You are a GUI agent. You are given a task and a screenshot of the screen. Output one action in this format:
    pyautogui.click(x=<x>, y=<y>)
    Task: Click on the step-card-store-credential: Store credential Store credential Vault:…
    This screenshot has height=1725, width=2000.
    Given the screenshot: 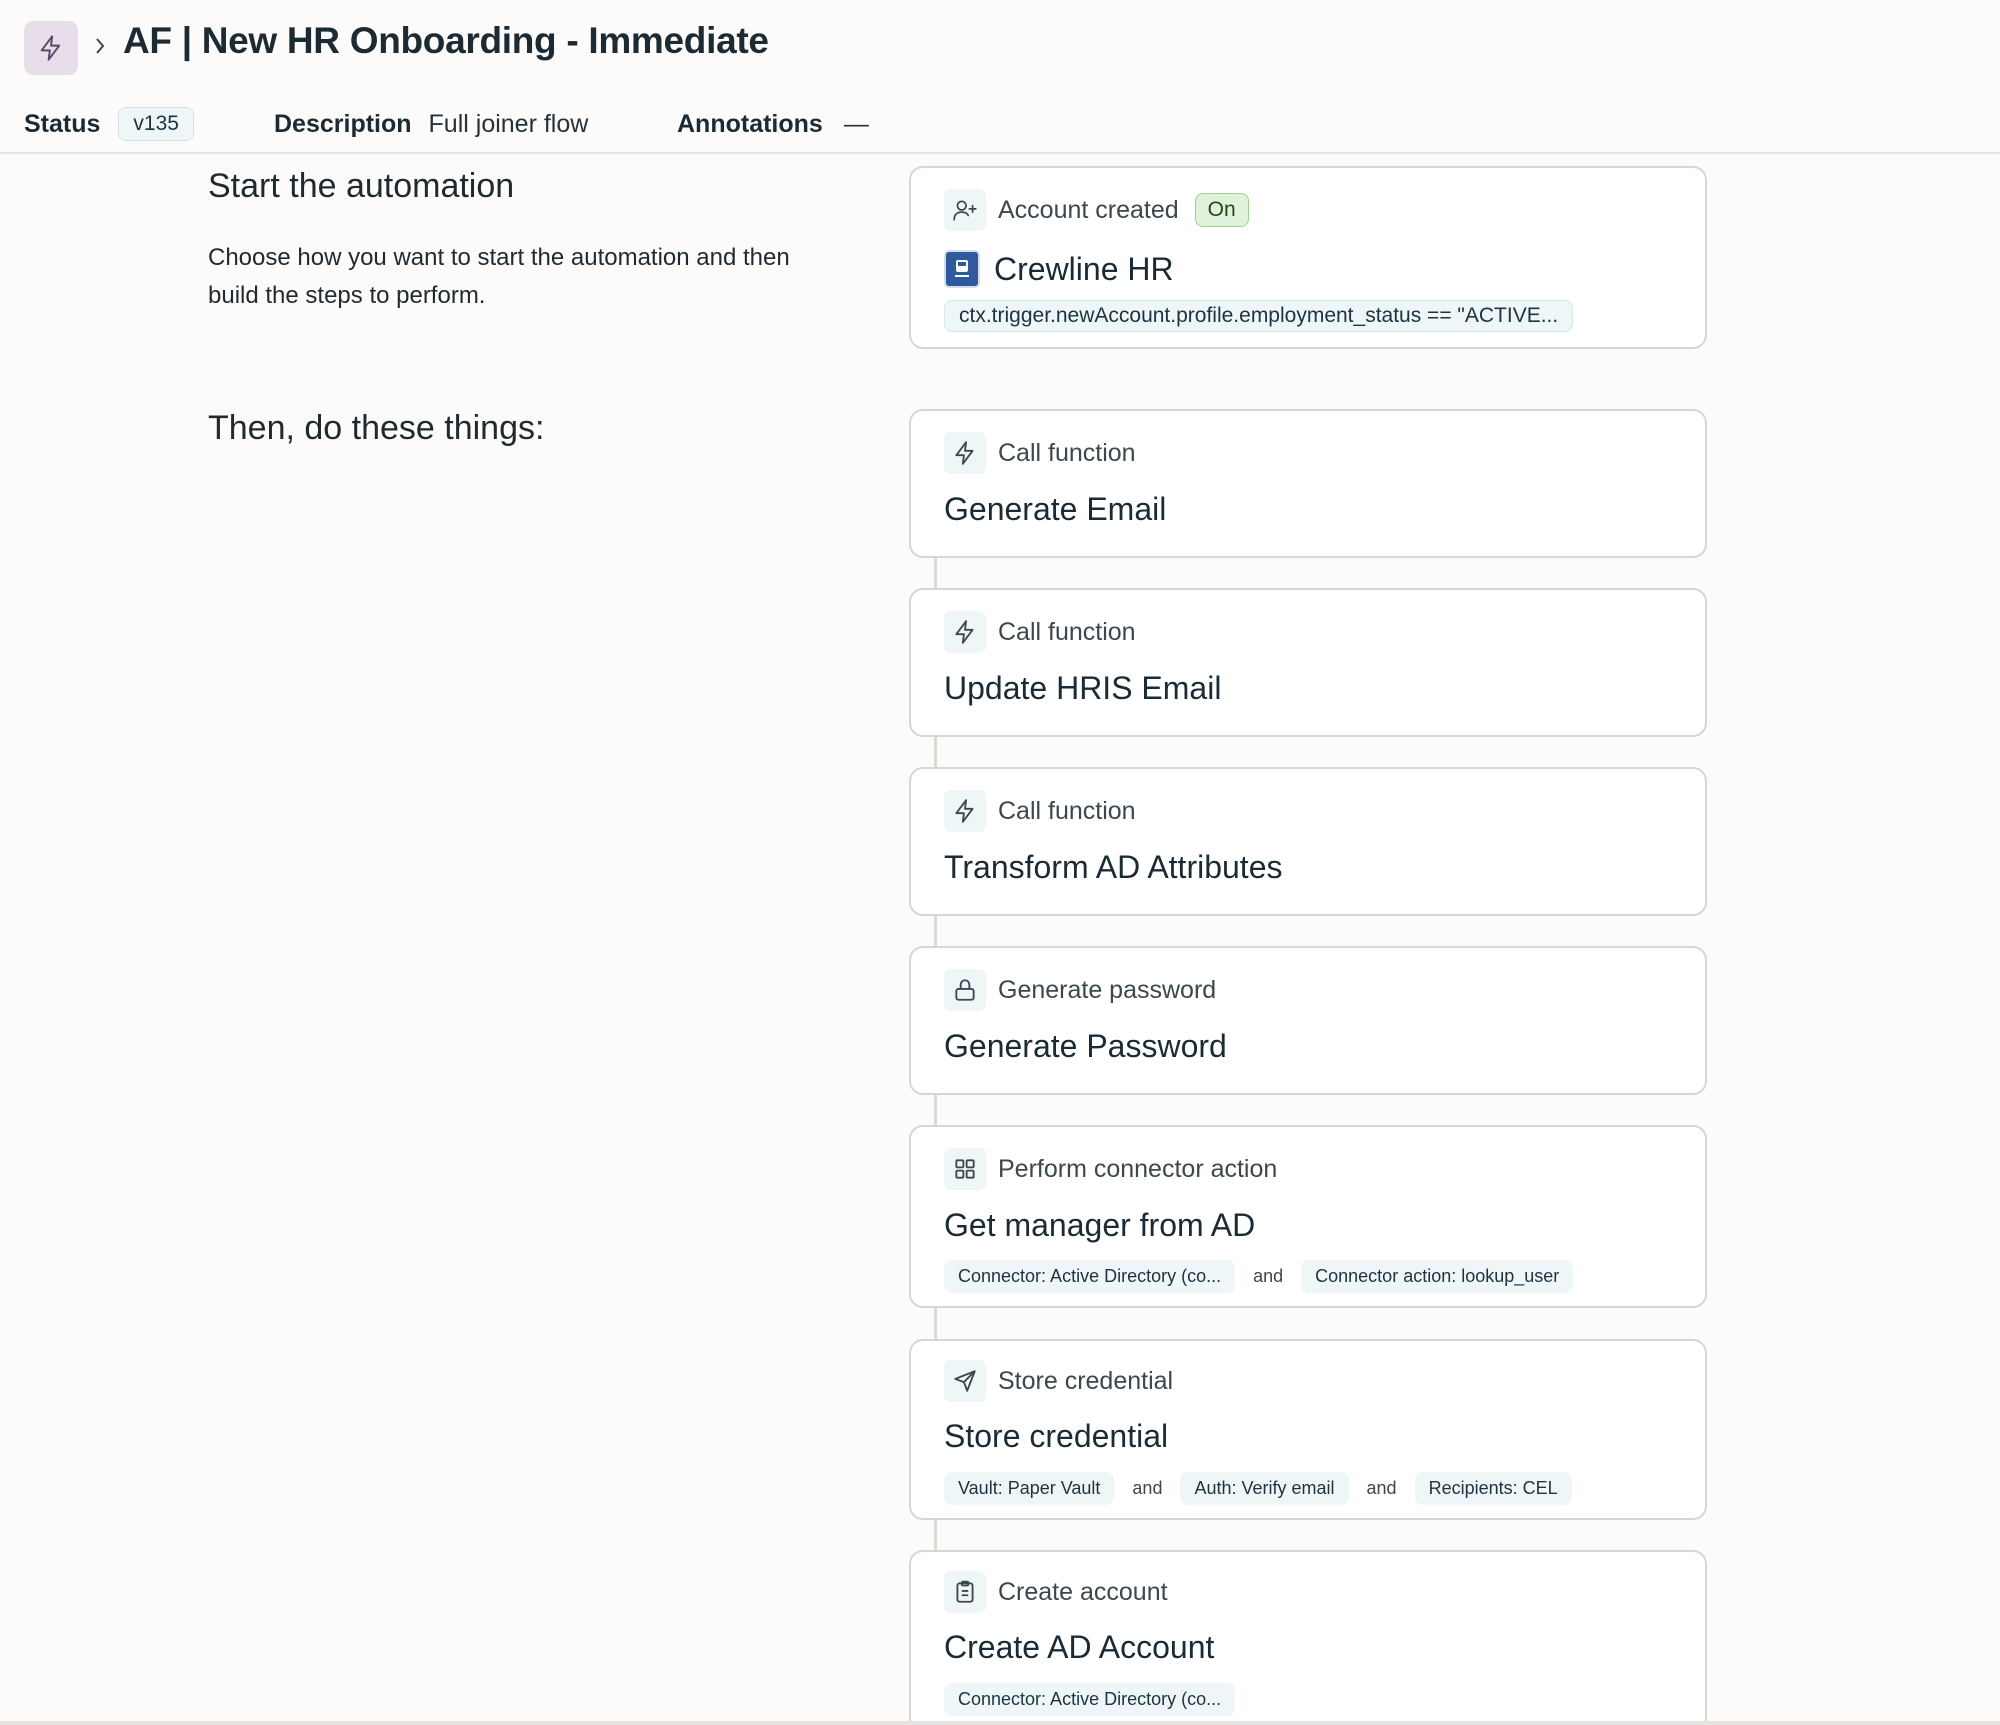 What is the action you would take?
    pyautogui.click(x=1308, y=1429)
    